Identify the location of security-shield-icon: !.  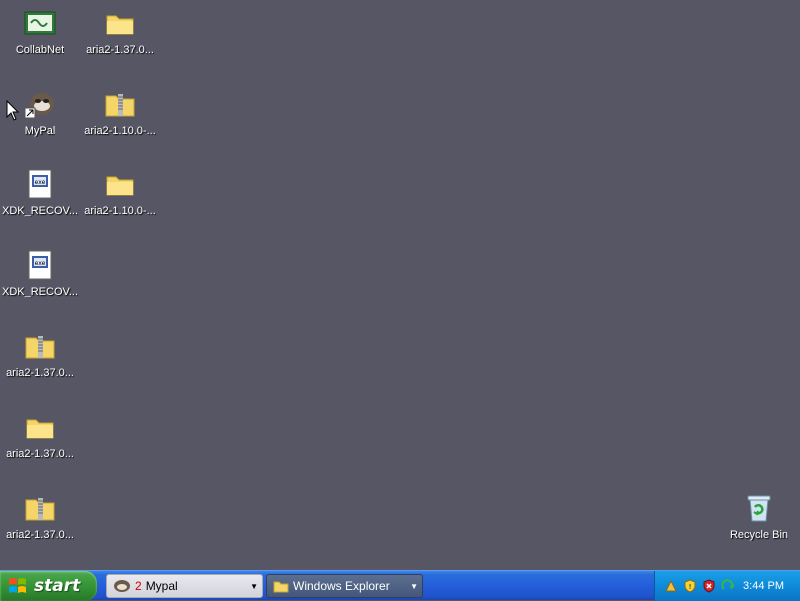
(689, 586).